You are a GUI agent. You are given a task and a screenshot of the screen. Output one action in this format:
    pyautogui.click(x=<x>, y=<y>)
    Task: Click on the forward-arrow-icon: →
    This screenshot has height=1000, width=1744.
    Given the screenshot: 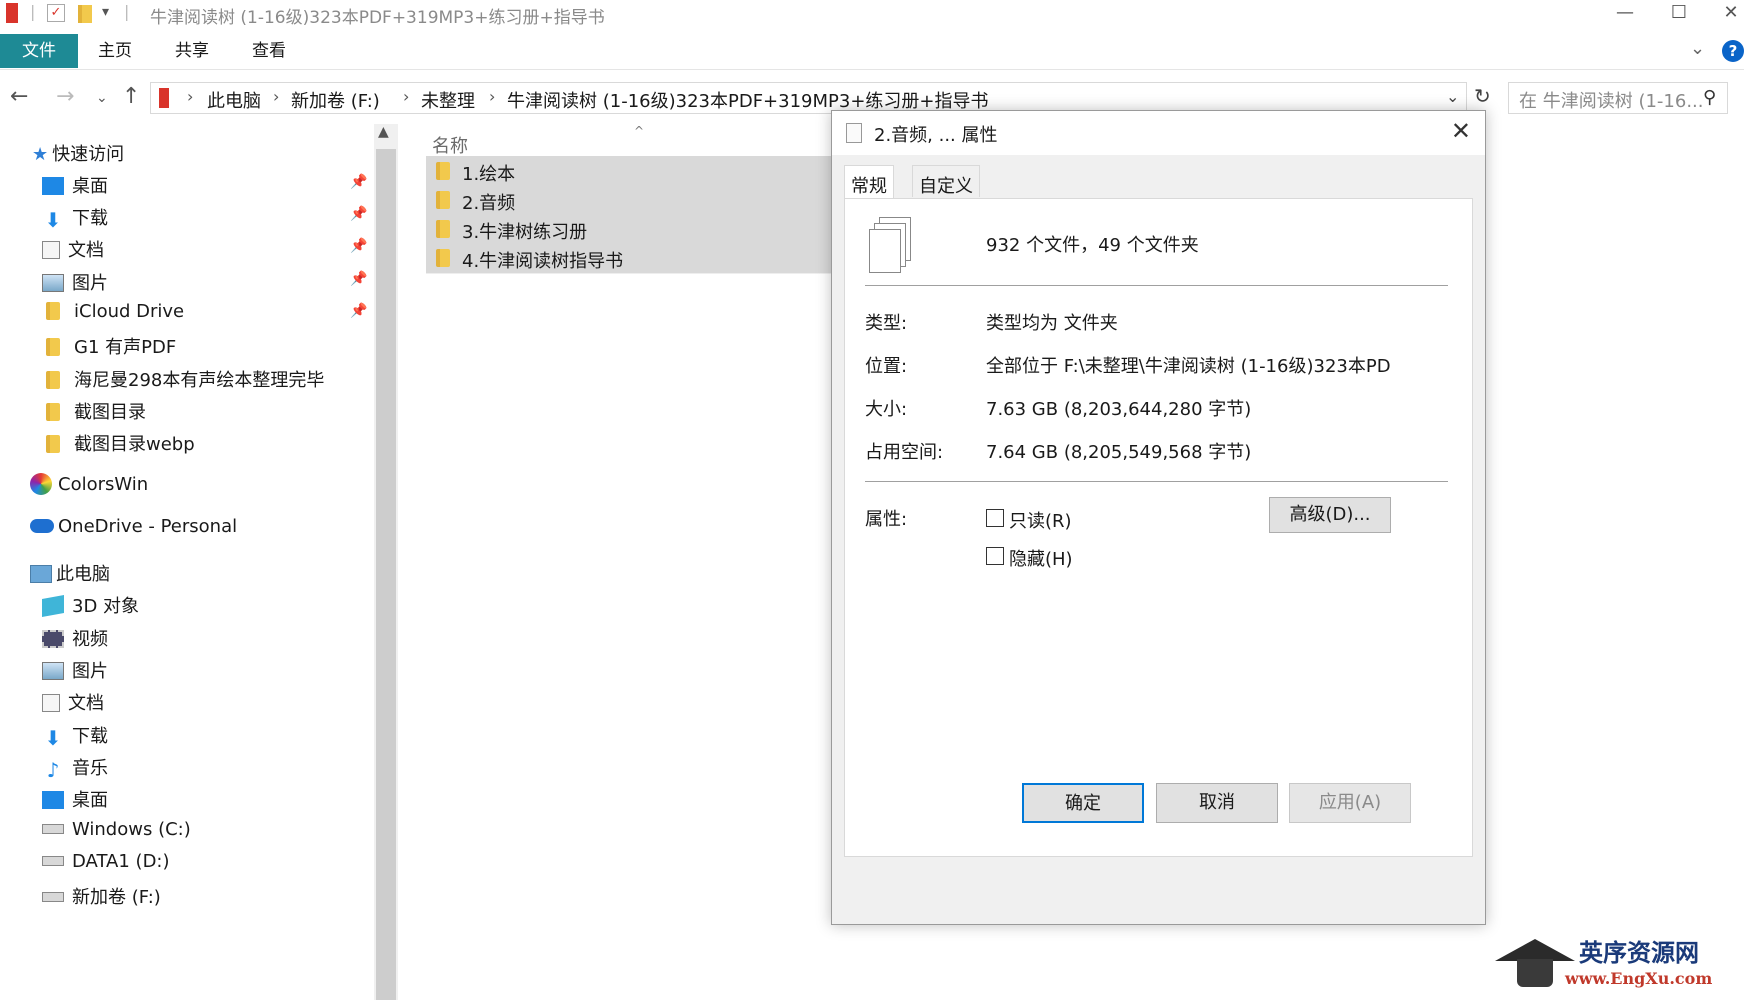 What is the action you would take?
    pyautogui.click(x=65, y=96)
    